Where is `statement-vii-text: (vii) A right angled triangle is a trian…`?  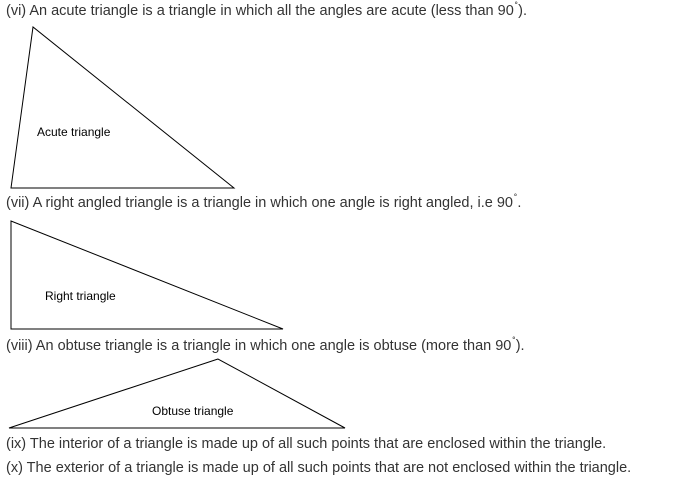 statement-vii-text: (vii) A right angled triangle is a trian… is located at coordinates (259, 203).